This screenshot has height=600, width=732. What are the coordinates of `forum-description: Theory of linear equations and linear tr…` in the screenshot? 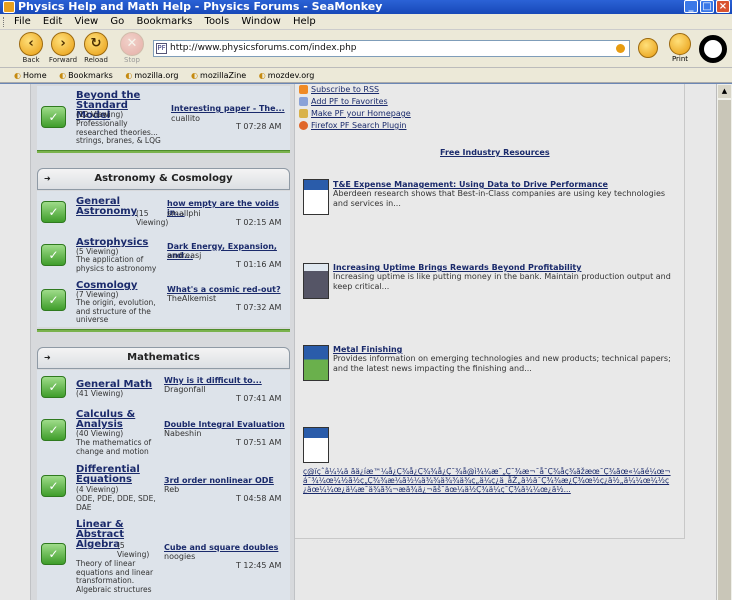 It's located at (115, 576).